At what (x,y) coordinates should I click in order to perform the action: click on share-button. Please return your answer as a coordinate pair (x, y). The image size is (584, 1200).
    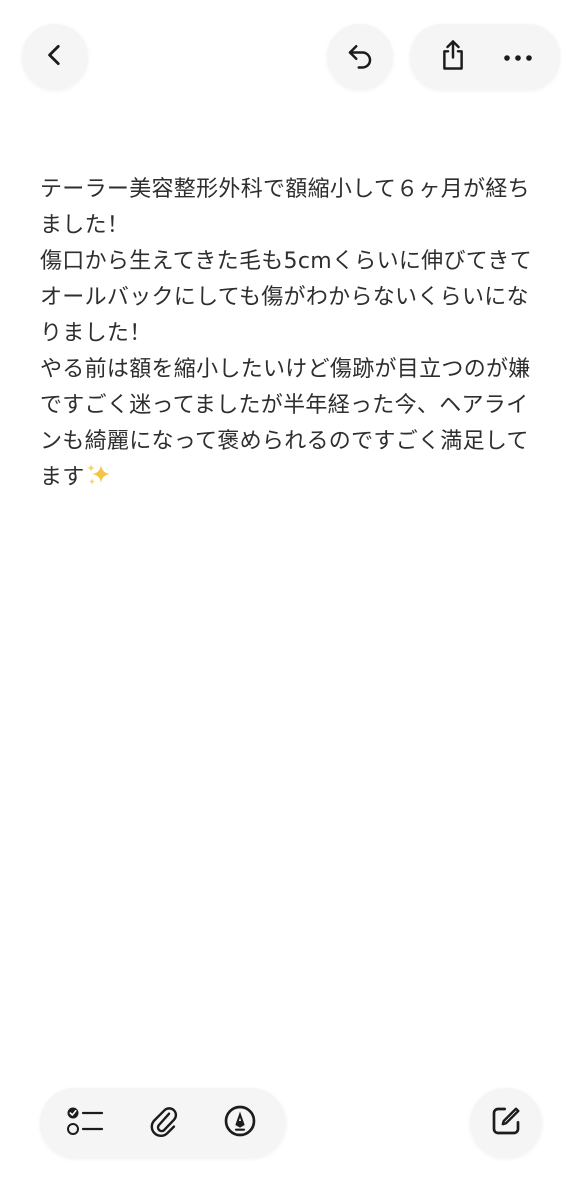
    Looking at the image, I should click on (453, 57).